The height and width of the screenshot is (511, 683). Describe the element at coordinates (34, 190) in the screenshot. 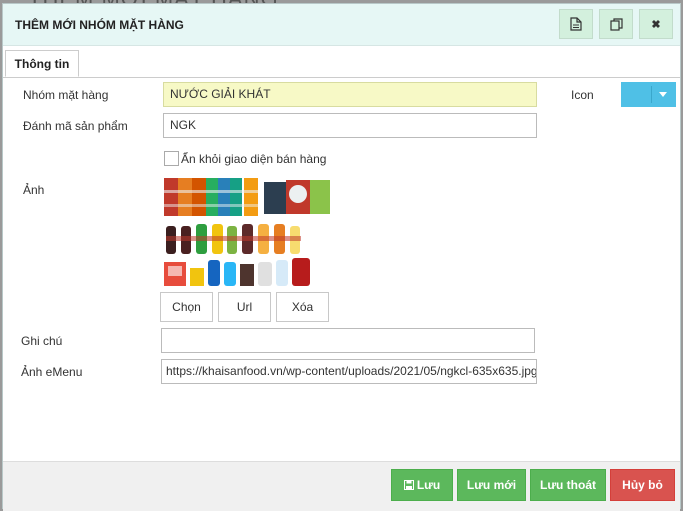

I see `image-label: Ảnh` at that location.